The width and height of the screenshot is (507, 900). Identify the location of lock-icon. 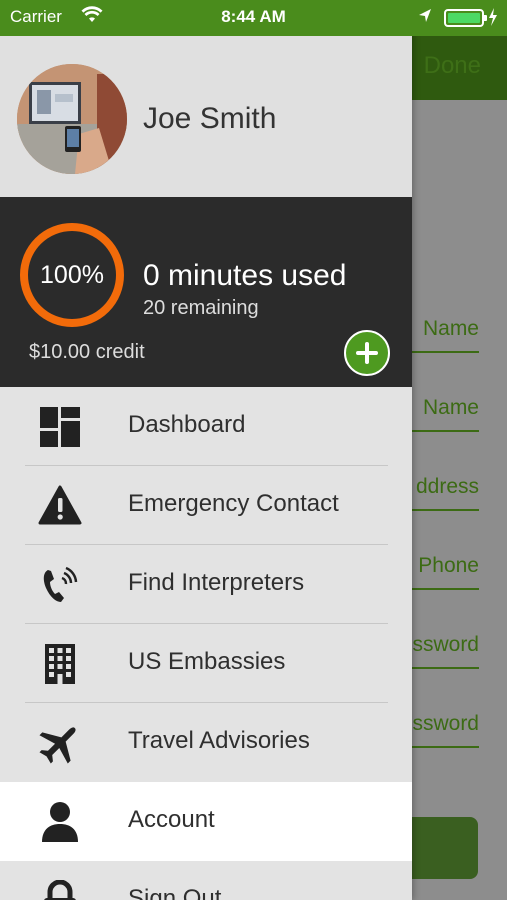
(60, 889).